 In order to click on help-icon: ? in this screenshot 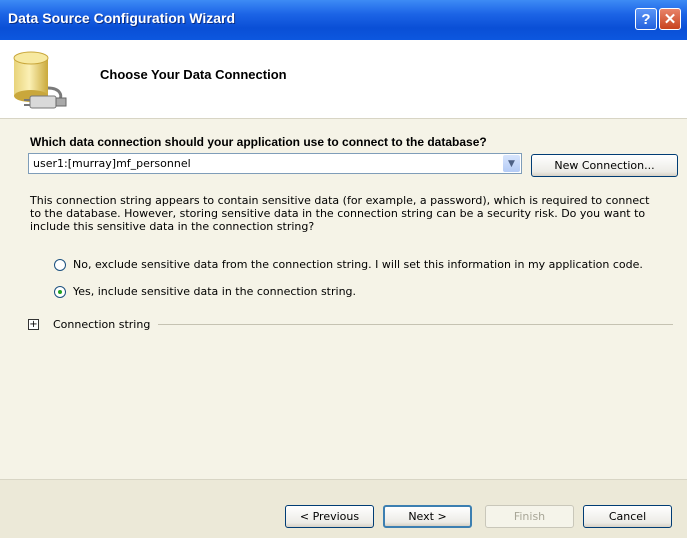, I will do `click(646, 19)`.